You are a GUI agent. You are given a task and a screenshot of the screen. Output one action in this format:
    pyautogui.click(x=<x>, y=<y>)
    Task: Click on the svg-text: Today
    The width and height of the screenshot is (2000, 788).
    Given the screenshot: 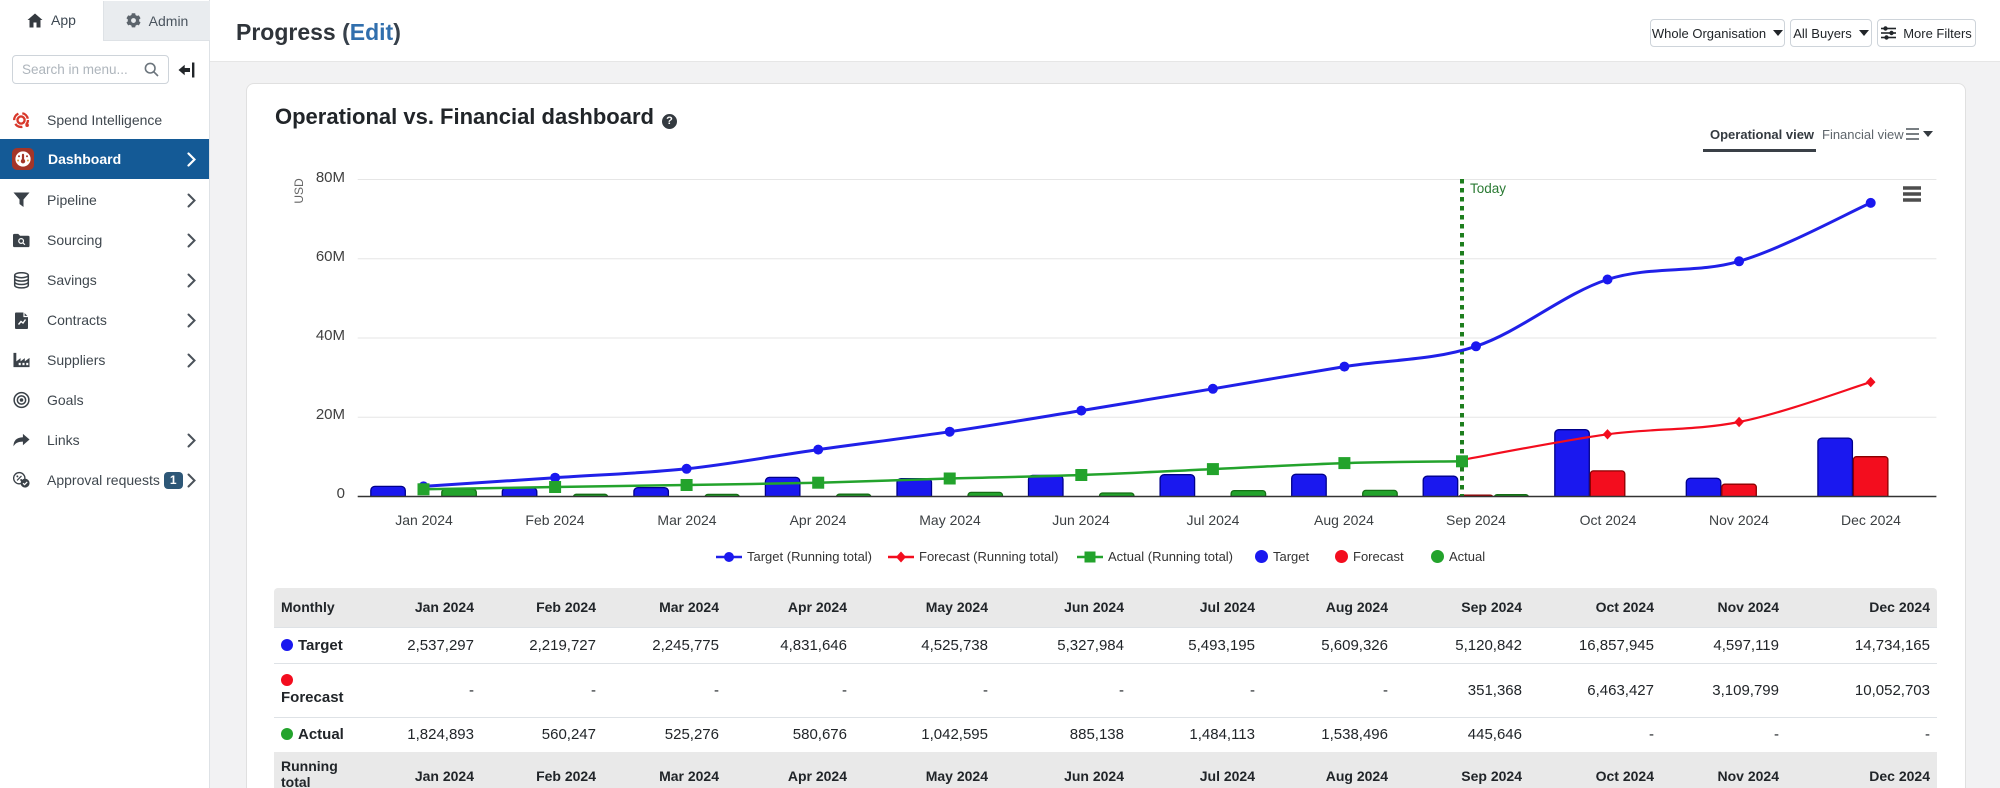 What is the action you would take?
    pyautogui.click(x=1488, y=188)
    